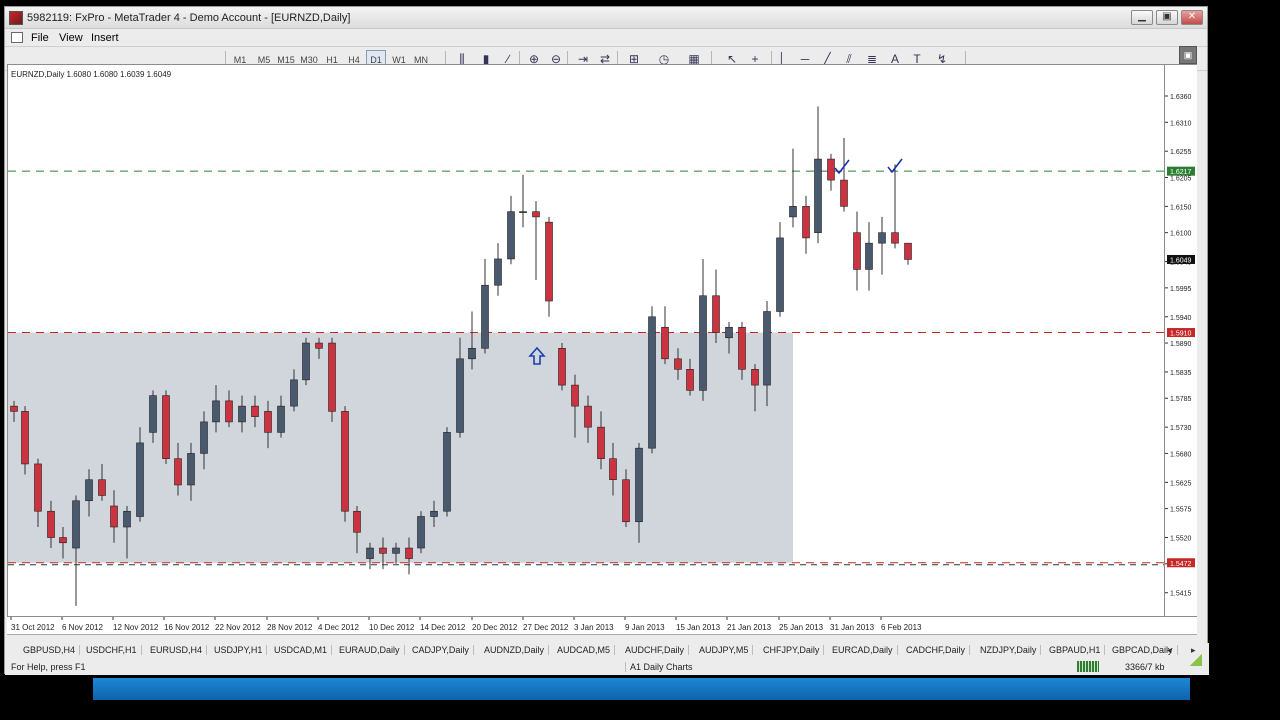 Image resolution: width=1280 pixels, height=720 pixels. I want to click on close-button: ✕, so click(1192, 17).